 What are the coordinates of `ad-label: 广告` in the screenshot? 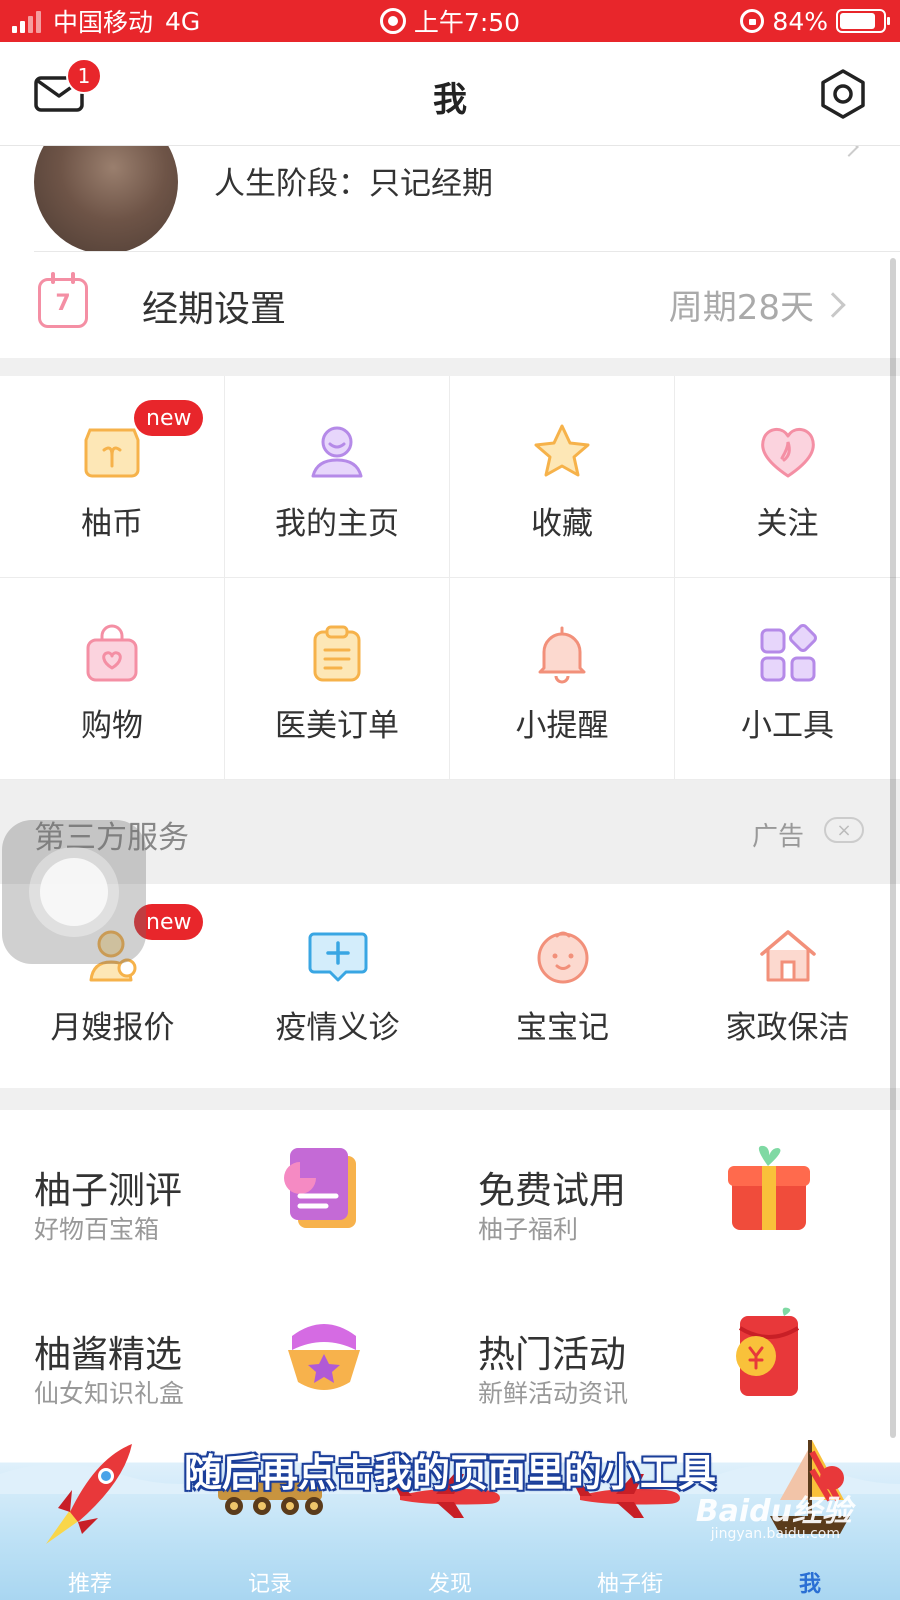 It's located at (777, 837).